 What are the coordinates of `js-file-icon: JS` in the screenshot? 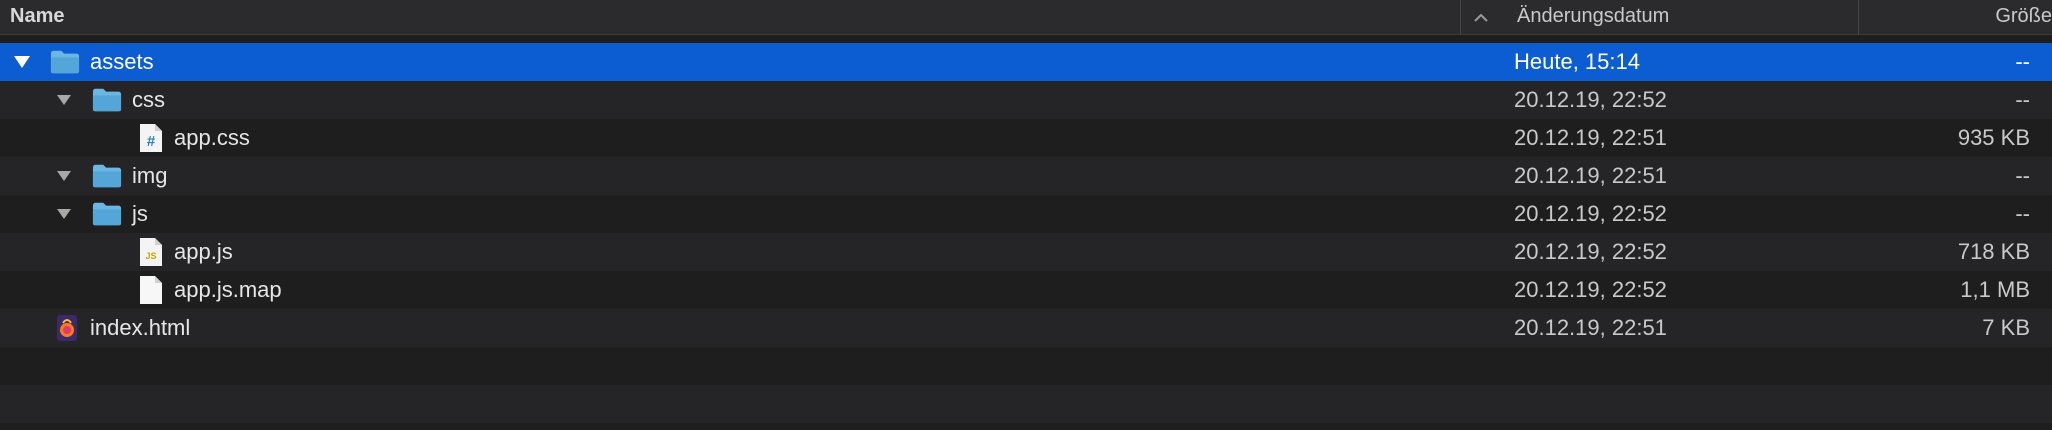 It's located at (151, 252).